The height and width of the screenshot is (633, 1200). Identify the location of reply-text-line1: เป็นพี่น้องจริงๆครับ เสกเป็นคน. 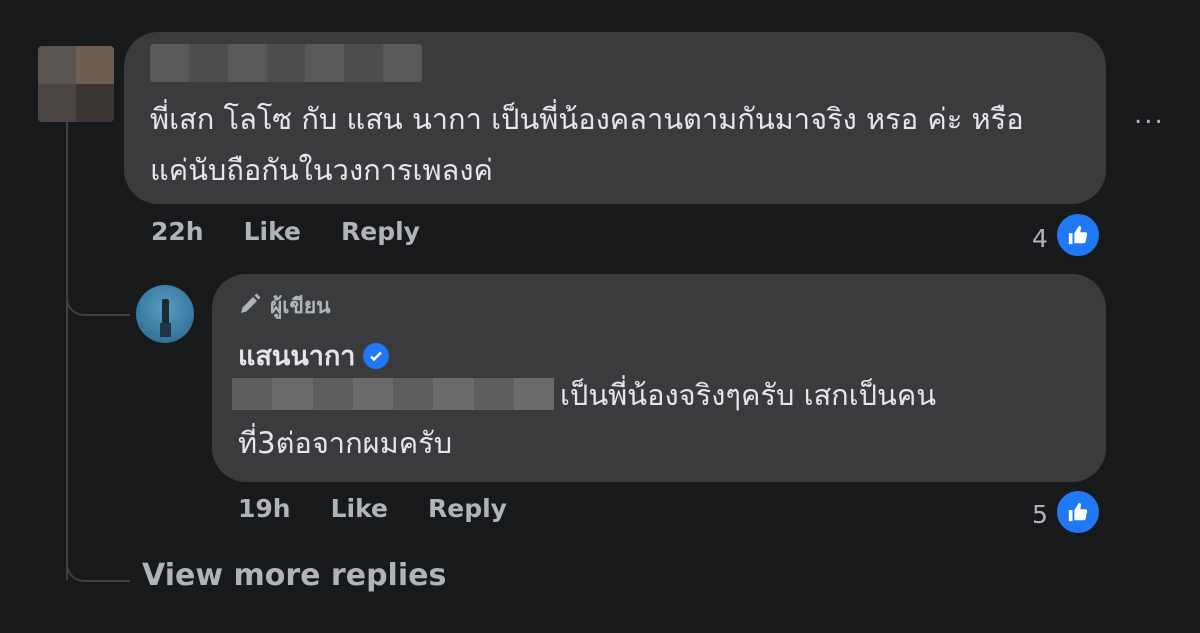
(748, 395).